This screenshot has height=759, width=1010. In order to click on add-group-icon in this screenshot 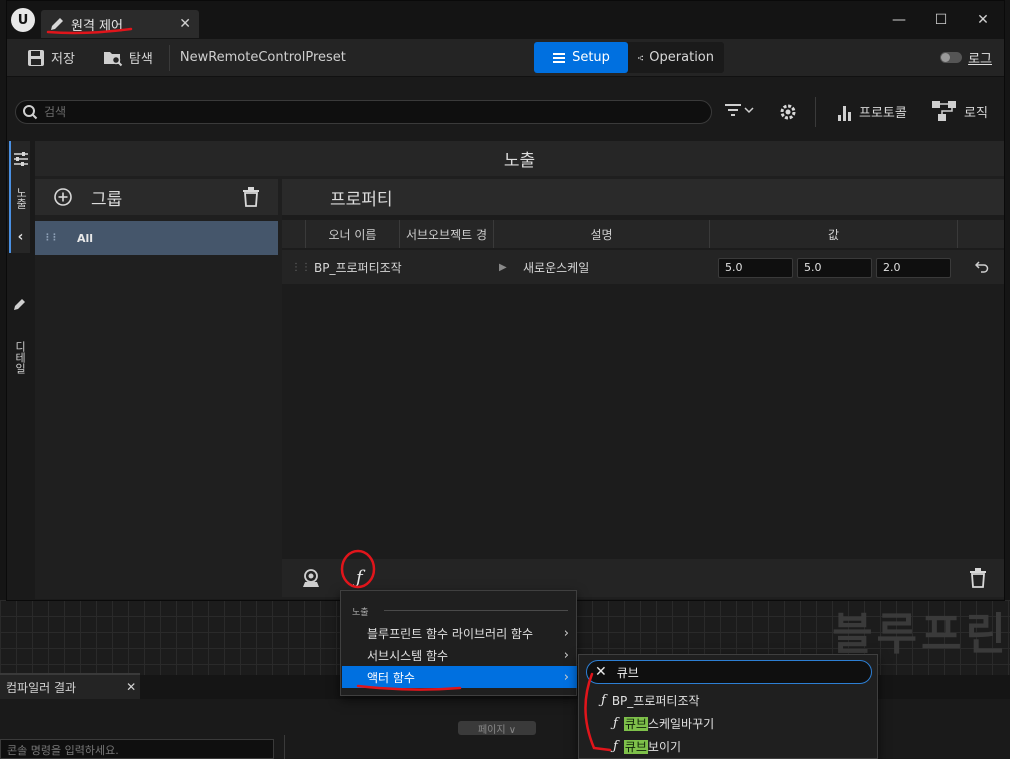, I will do `click(63, 197)`.